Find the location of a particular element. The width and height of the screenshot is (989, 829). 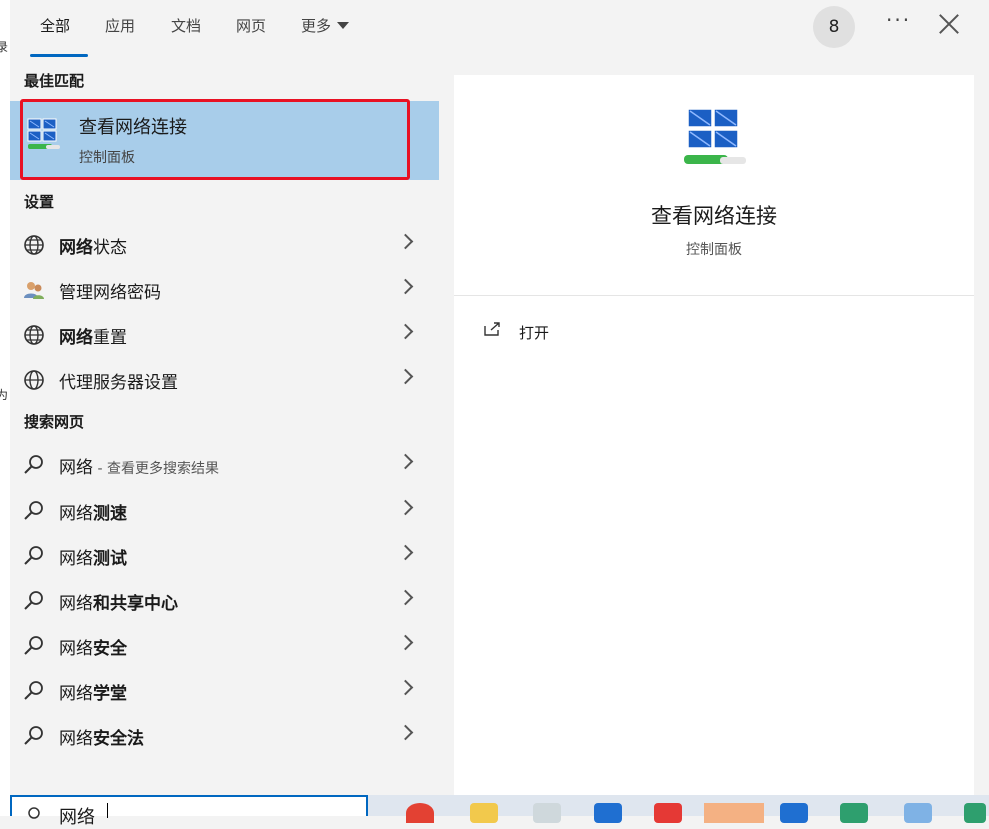

settings-item-label: 代理服务器设置 is located at coordinates (118, 383).